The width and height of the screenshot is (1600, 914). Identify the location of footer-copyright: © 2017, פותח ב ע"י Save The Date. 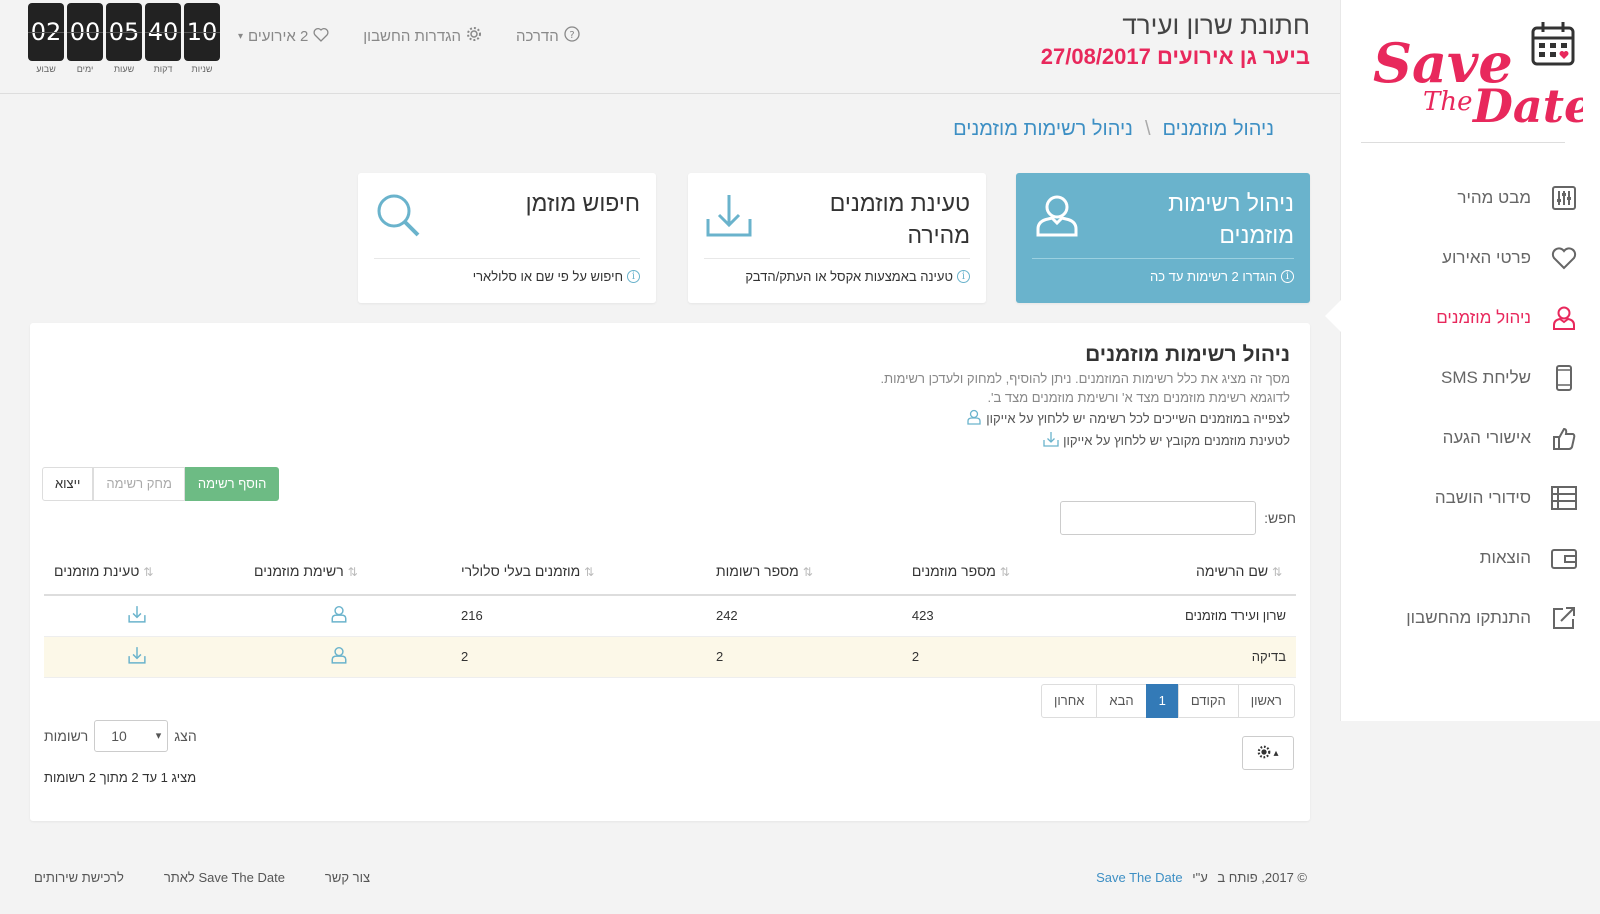
(1201, 877).